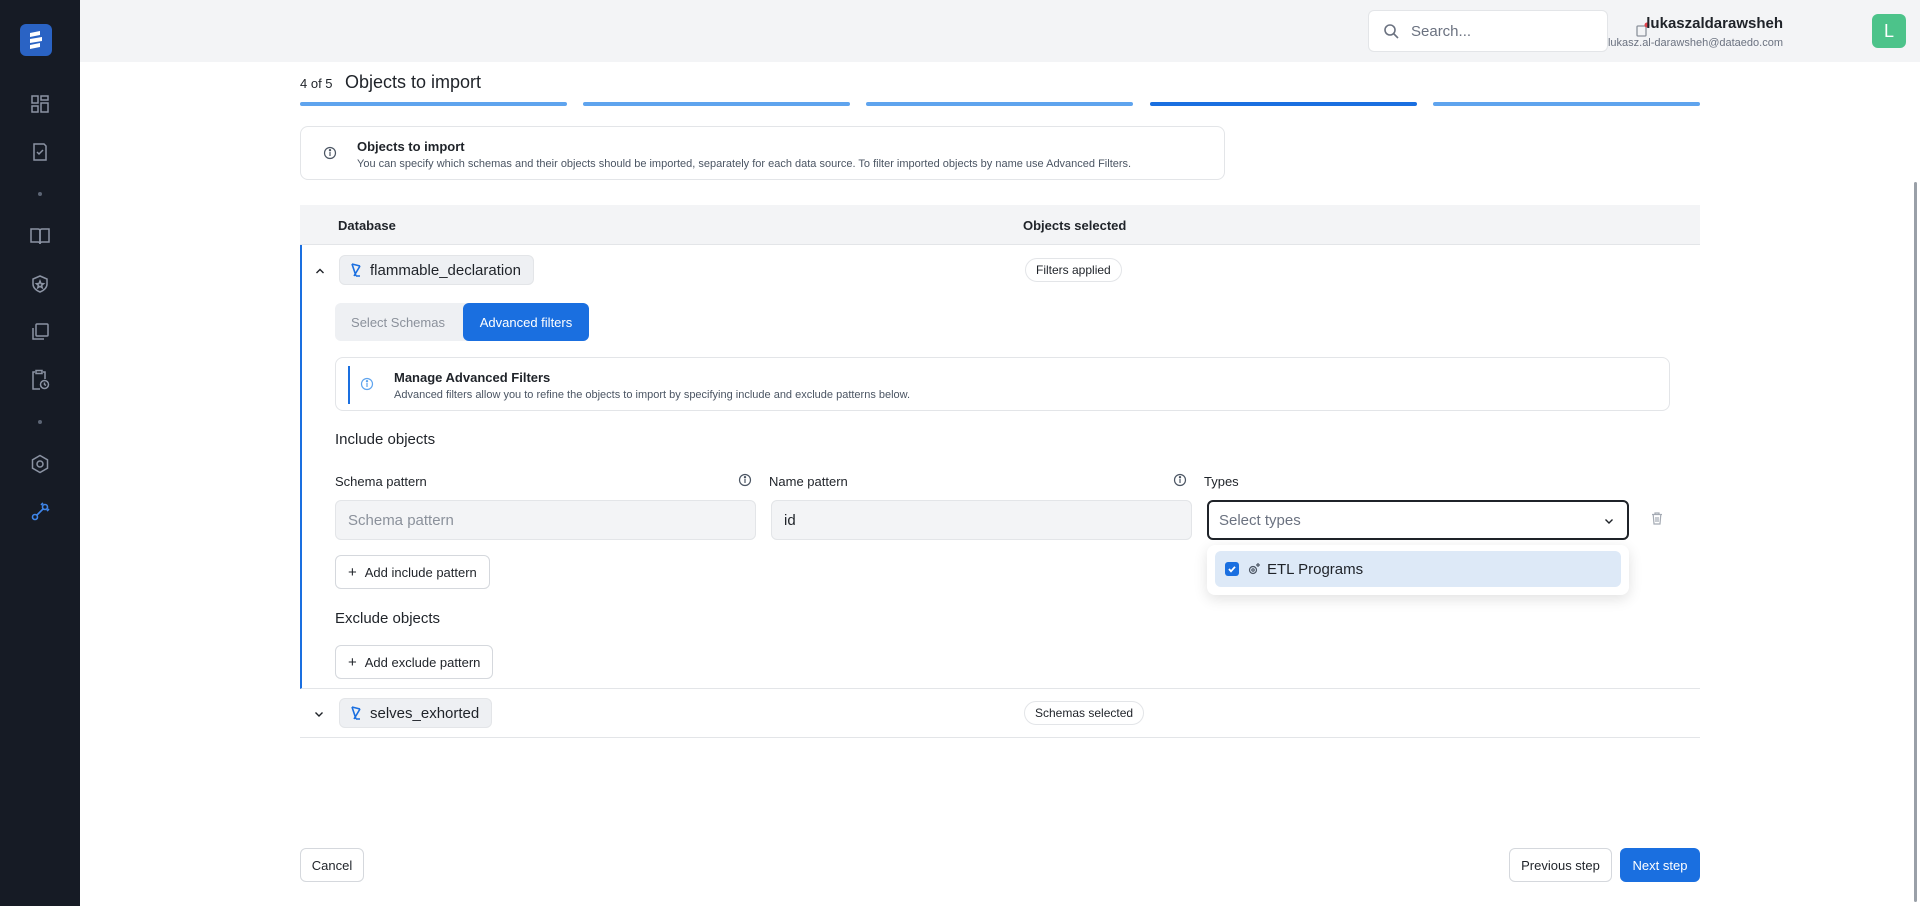  Describe the element at coordinates (1418, 520) in the screenshot. I see `types-select: Select types` at that location.